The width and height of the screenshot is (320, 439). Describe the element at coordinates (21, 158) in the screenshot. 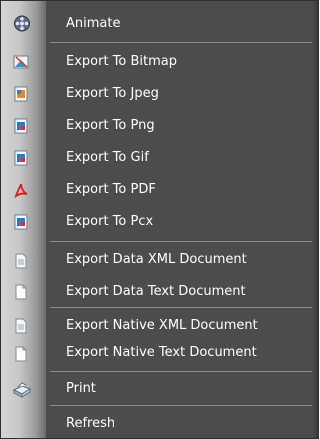

I see `gif-image-icon` at that location.